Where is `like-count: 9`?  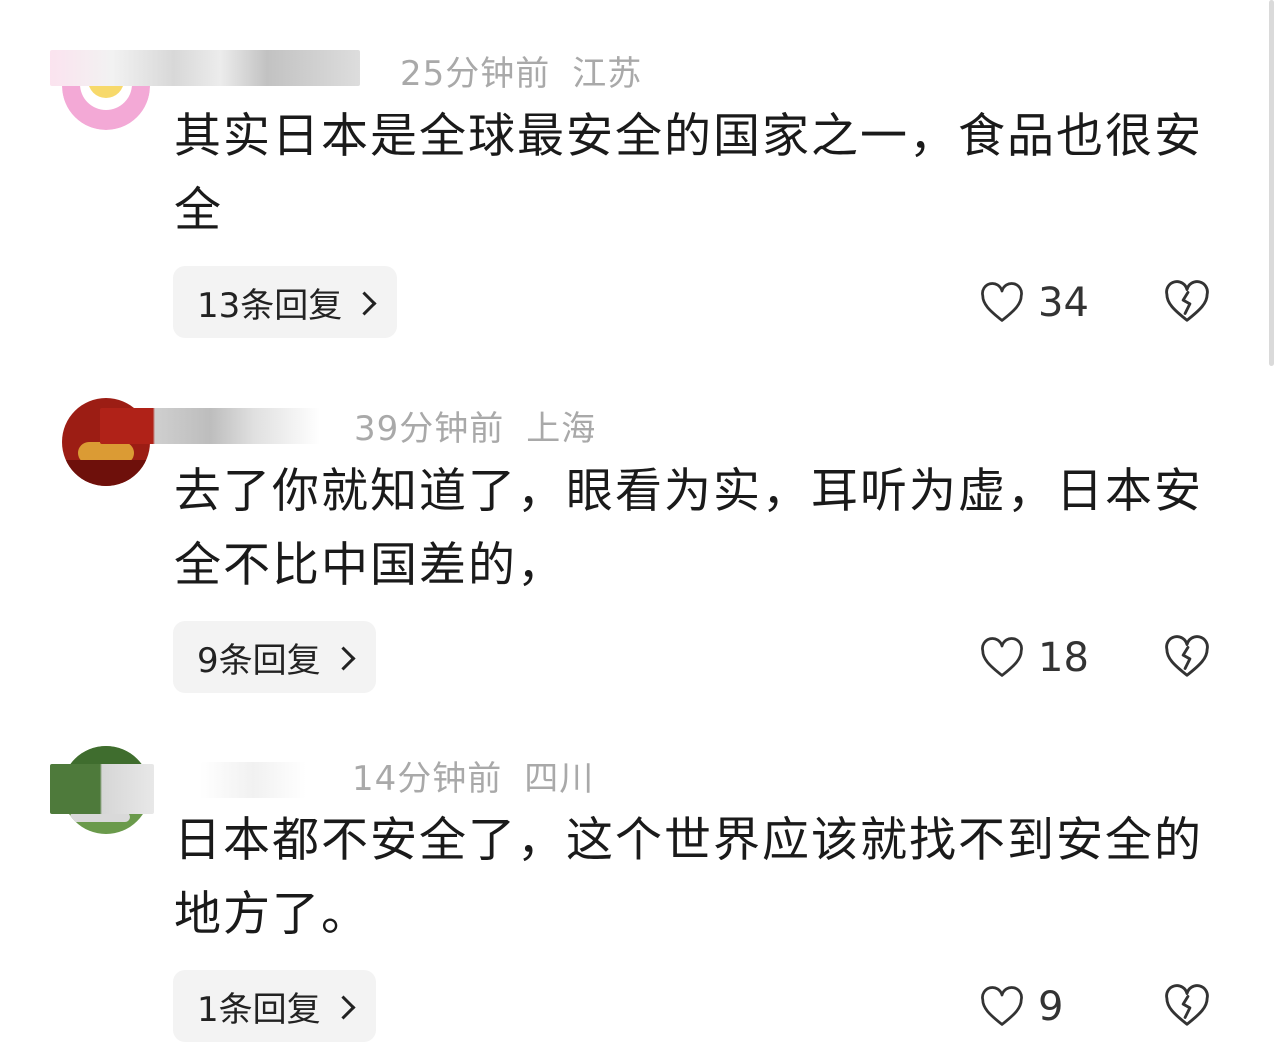 like-count: 9 is located at coordinates (1051, 1007).